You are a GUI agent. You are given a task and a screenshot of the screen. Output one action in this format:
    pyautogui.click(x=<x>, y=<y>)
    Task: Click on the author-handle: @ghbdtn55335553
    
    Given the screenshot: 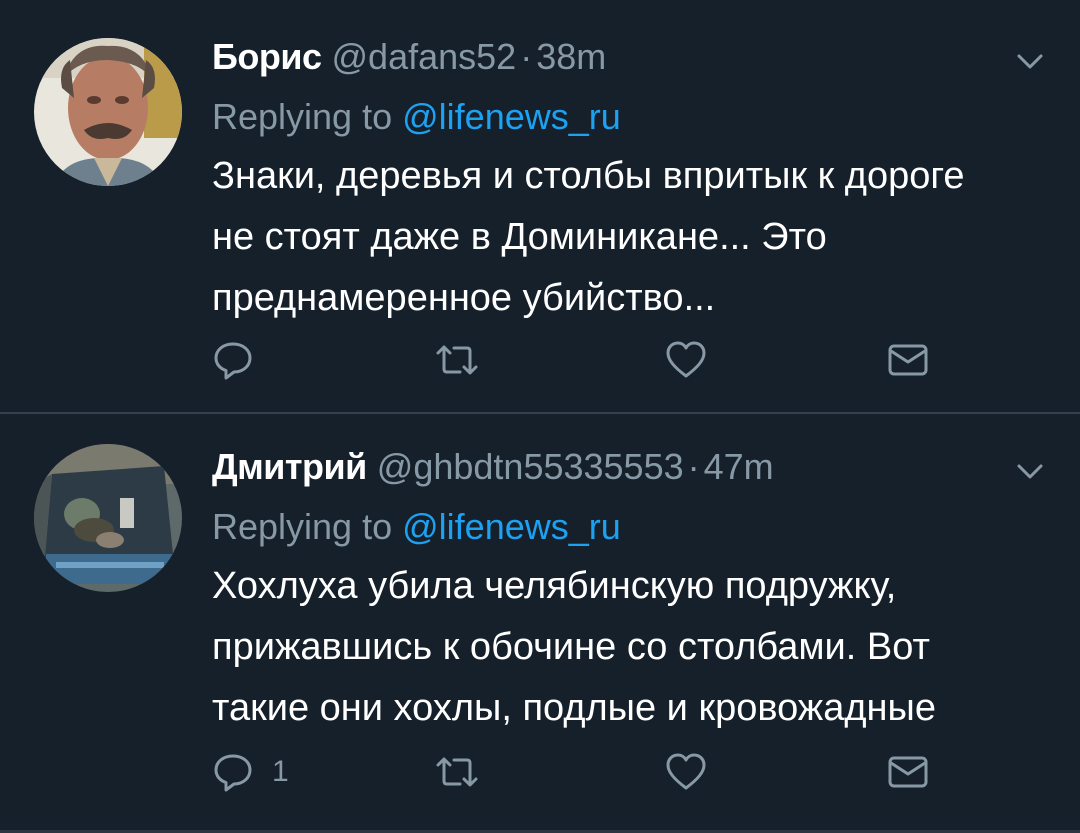 What is the action you would take?
    pyautogui.click(x=530, y=466)
    